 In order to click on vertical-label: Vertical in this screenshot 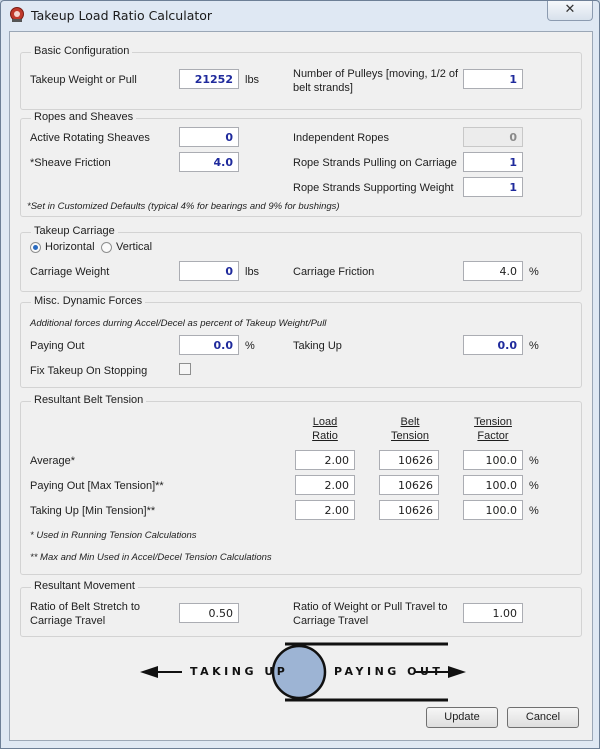, I will do `click(134, 247)`.